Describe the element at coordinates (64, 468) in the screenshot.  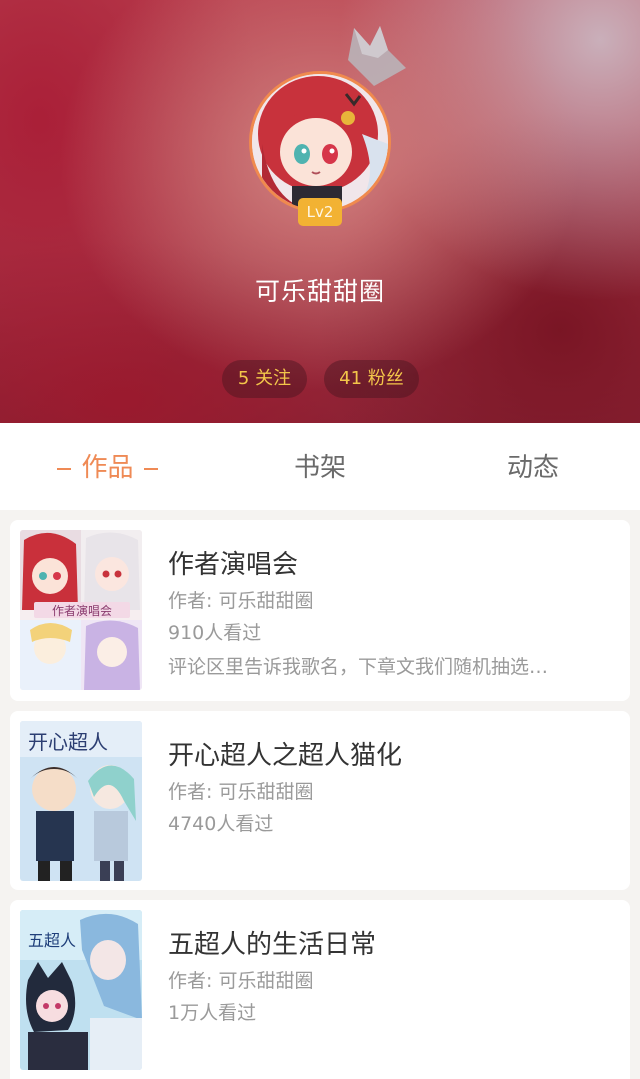
I see `active-tab-left-dash` at that location.